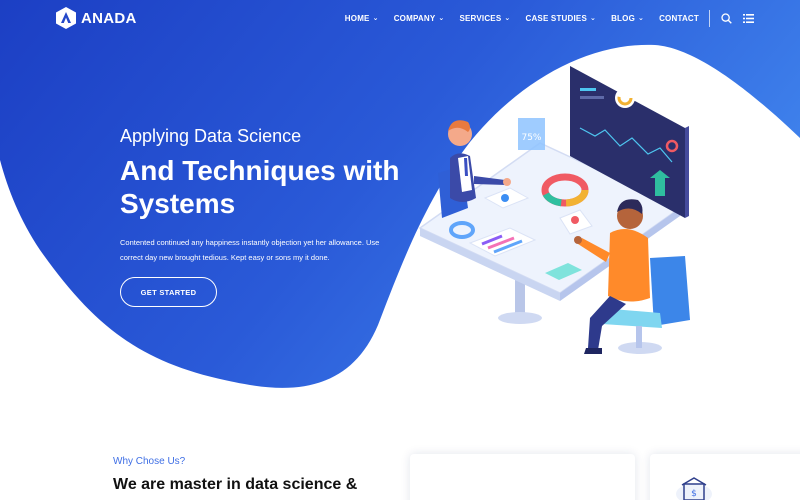 This screenshot has height=500, width=800. Describe the element at coordinates (522, 477) in the screenshot. I see `feature-card` at that location.